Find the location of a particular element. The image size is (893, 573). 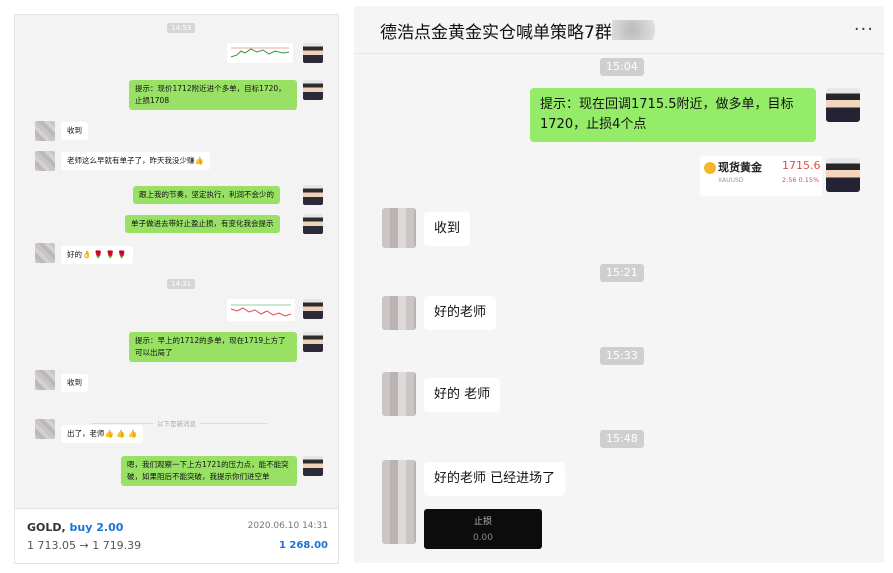

timestamp: 15:21 is located at coordinates (622, 273).